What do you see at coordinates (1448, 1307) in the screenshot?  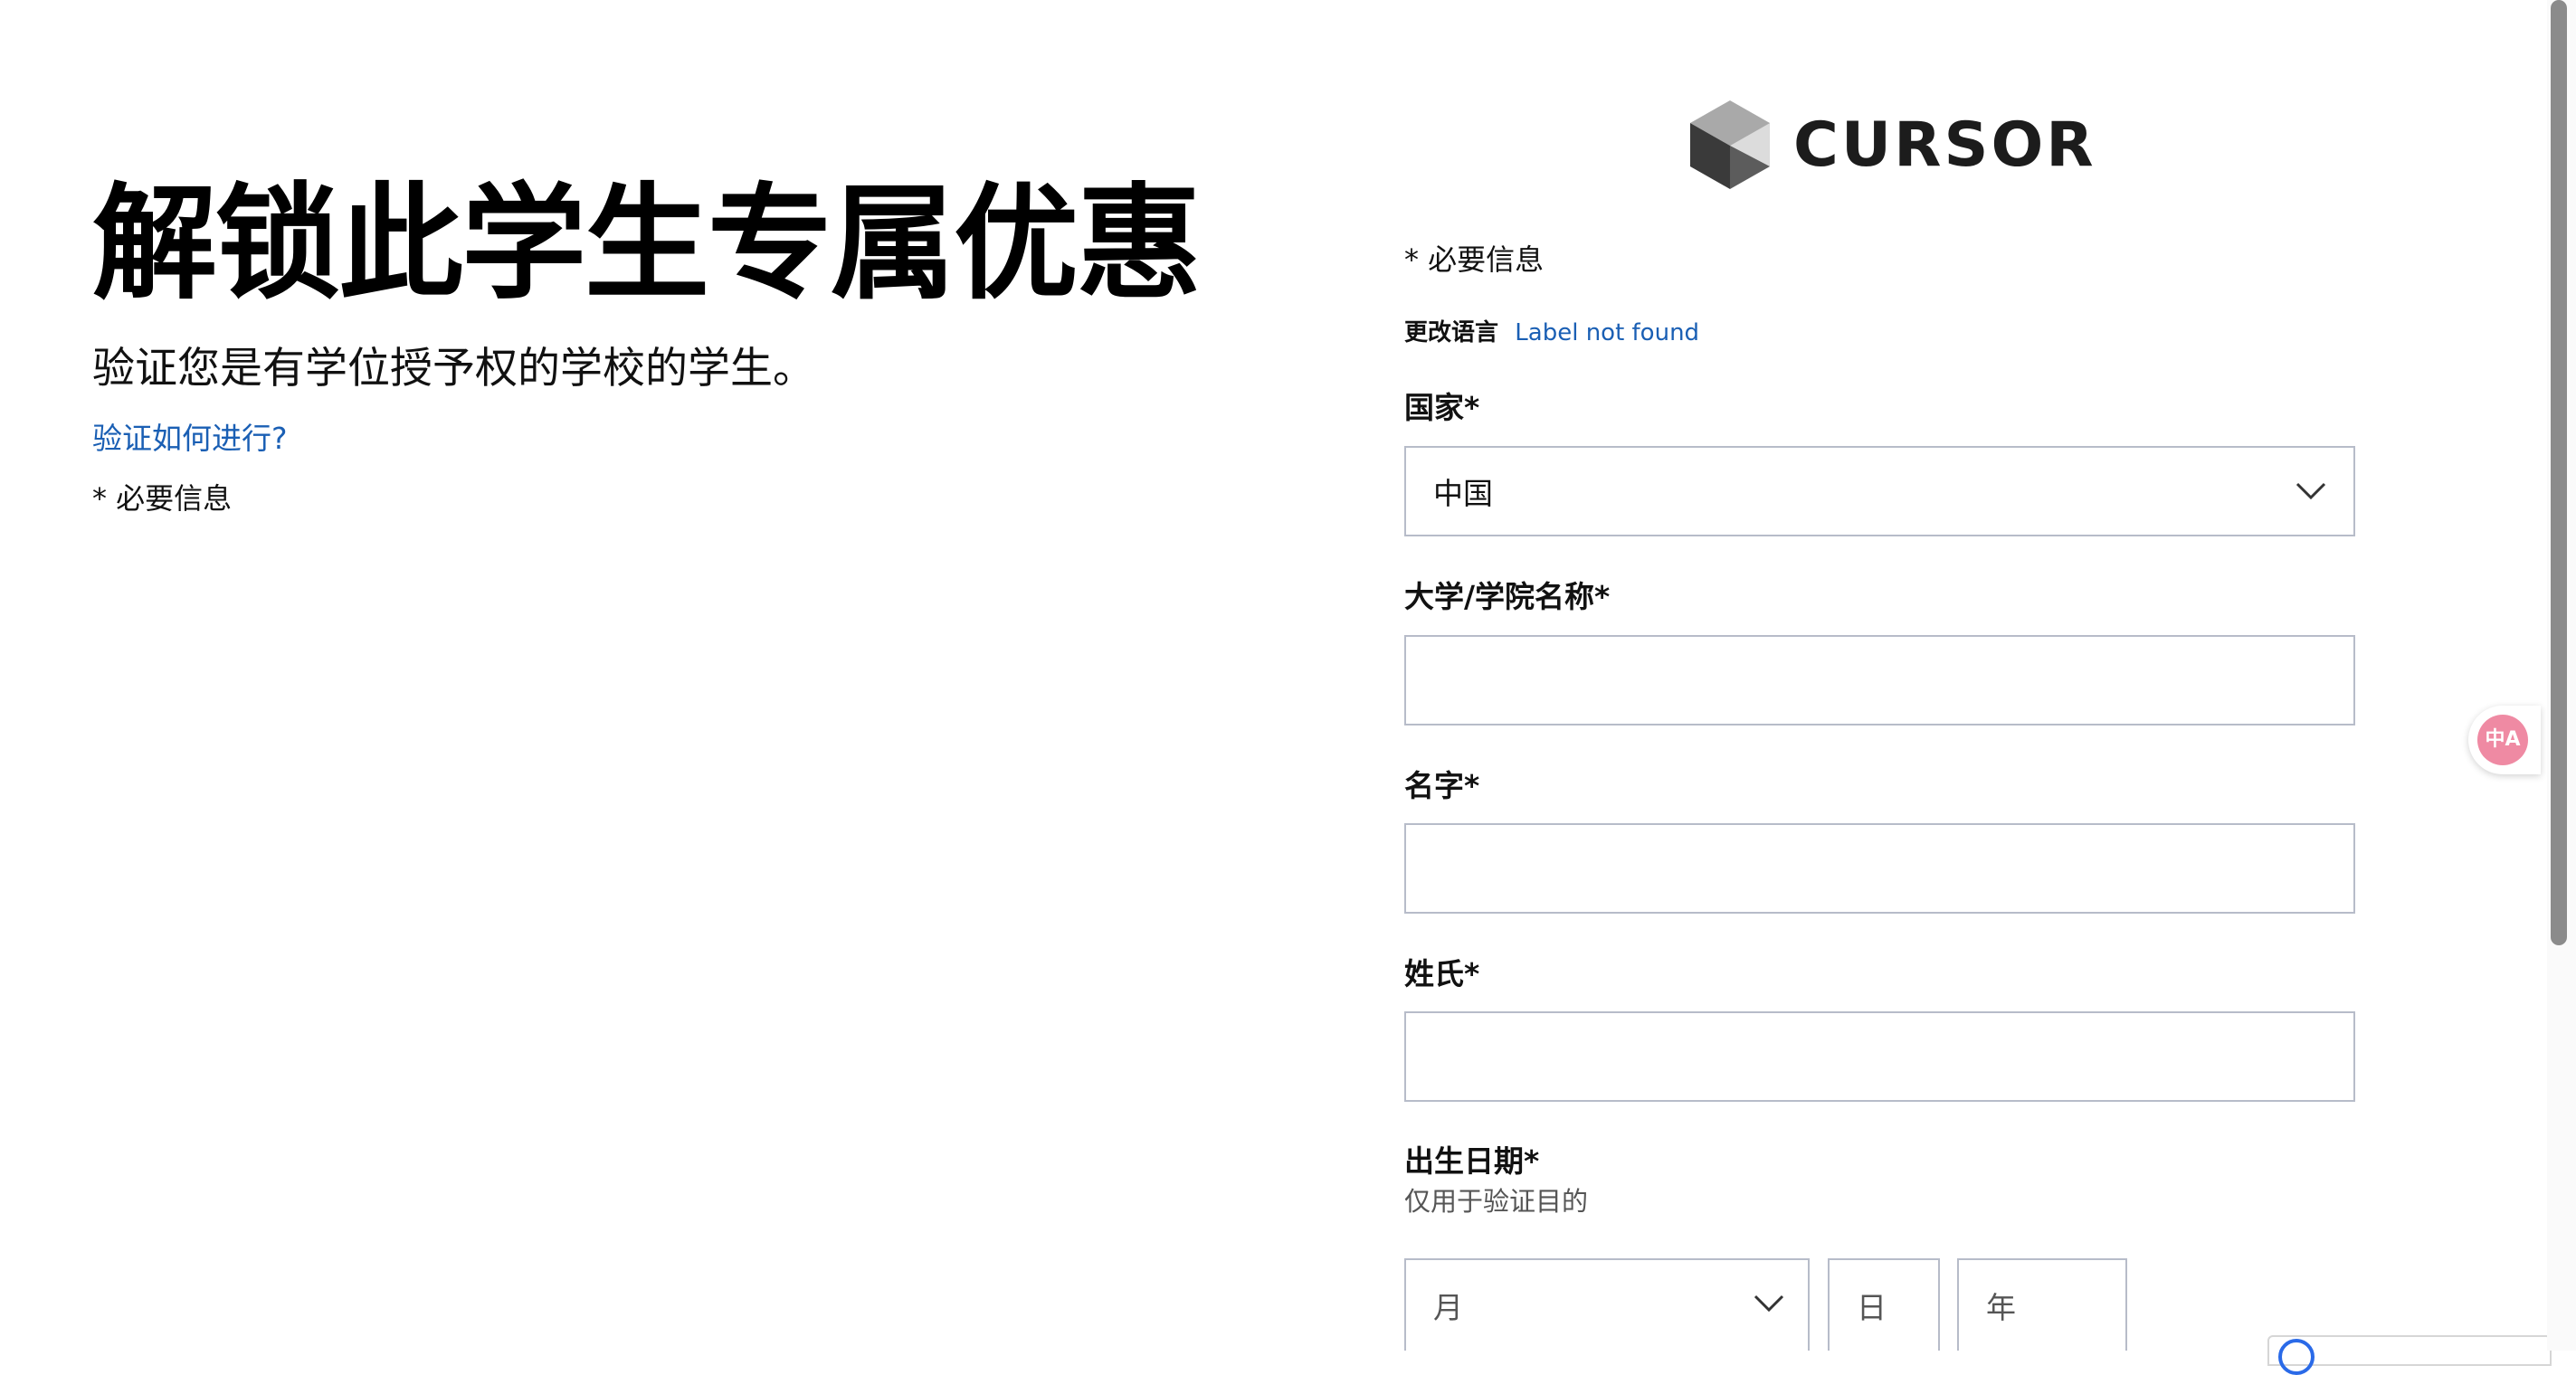 I see `birth-month-placeholder: 月` at bounding box center [1448, 1307].